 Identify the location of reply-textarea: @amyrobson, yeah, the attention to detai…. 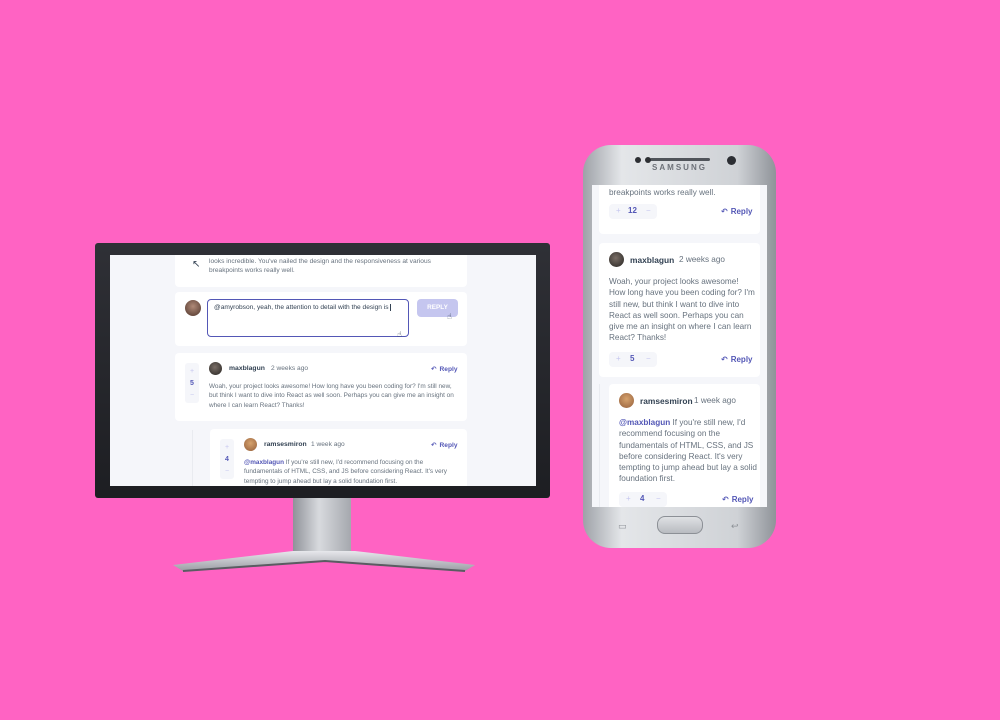
(308, 318).